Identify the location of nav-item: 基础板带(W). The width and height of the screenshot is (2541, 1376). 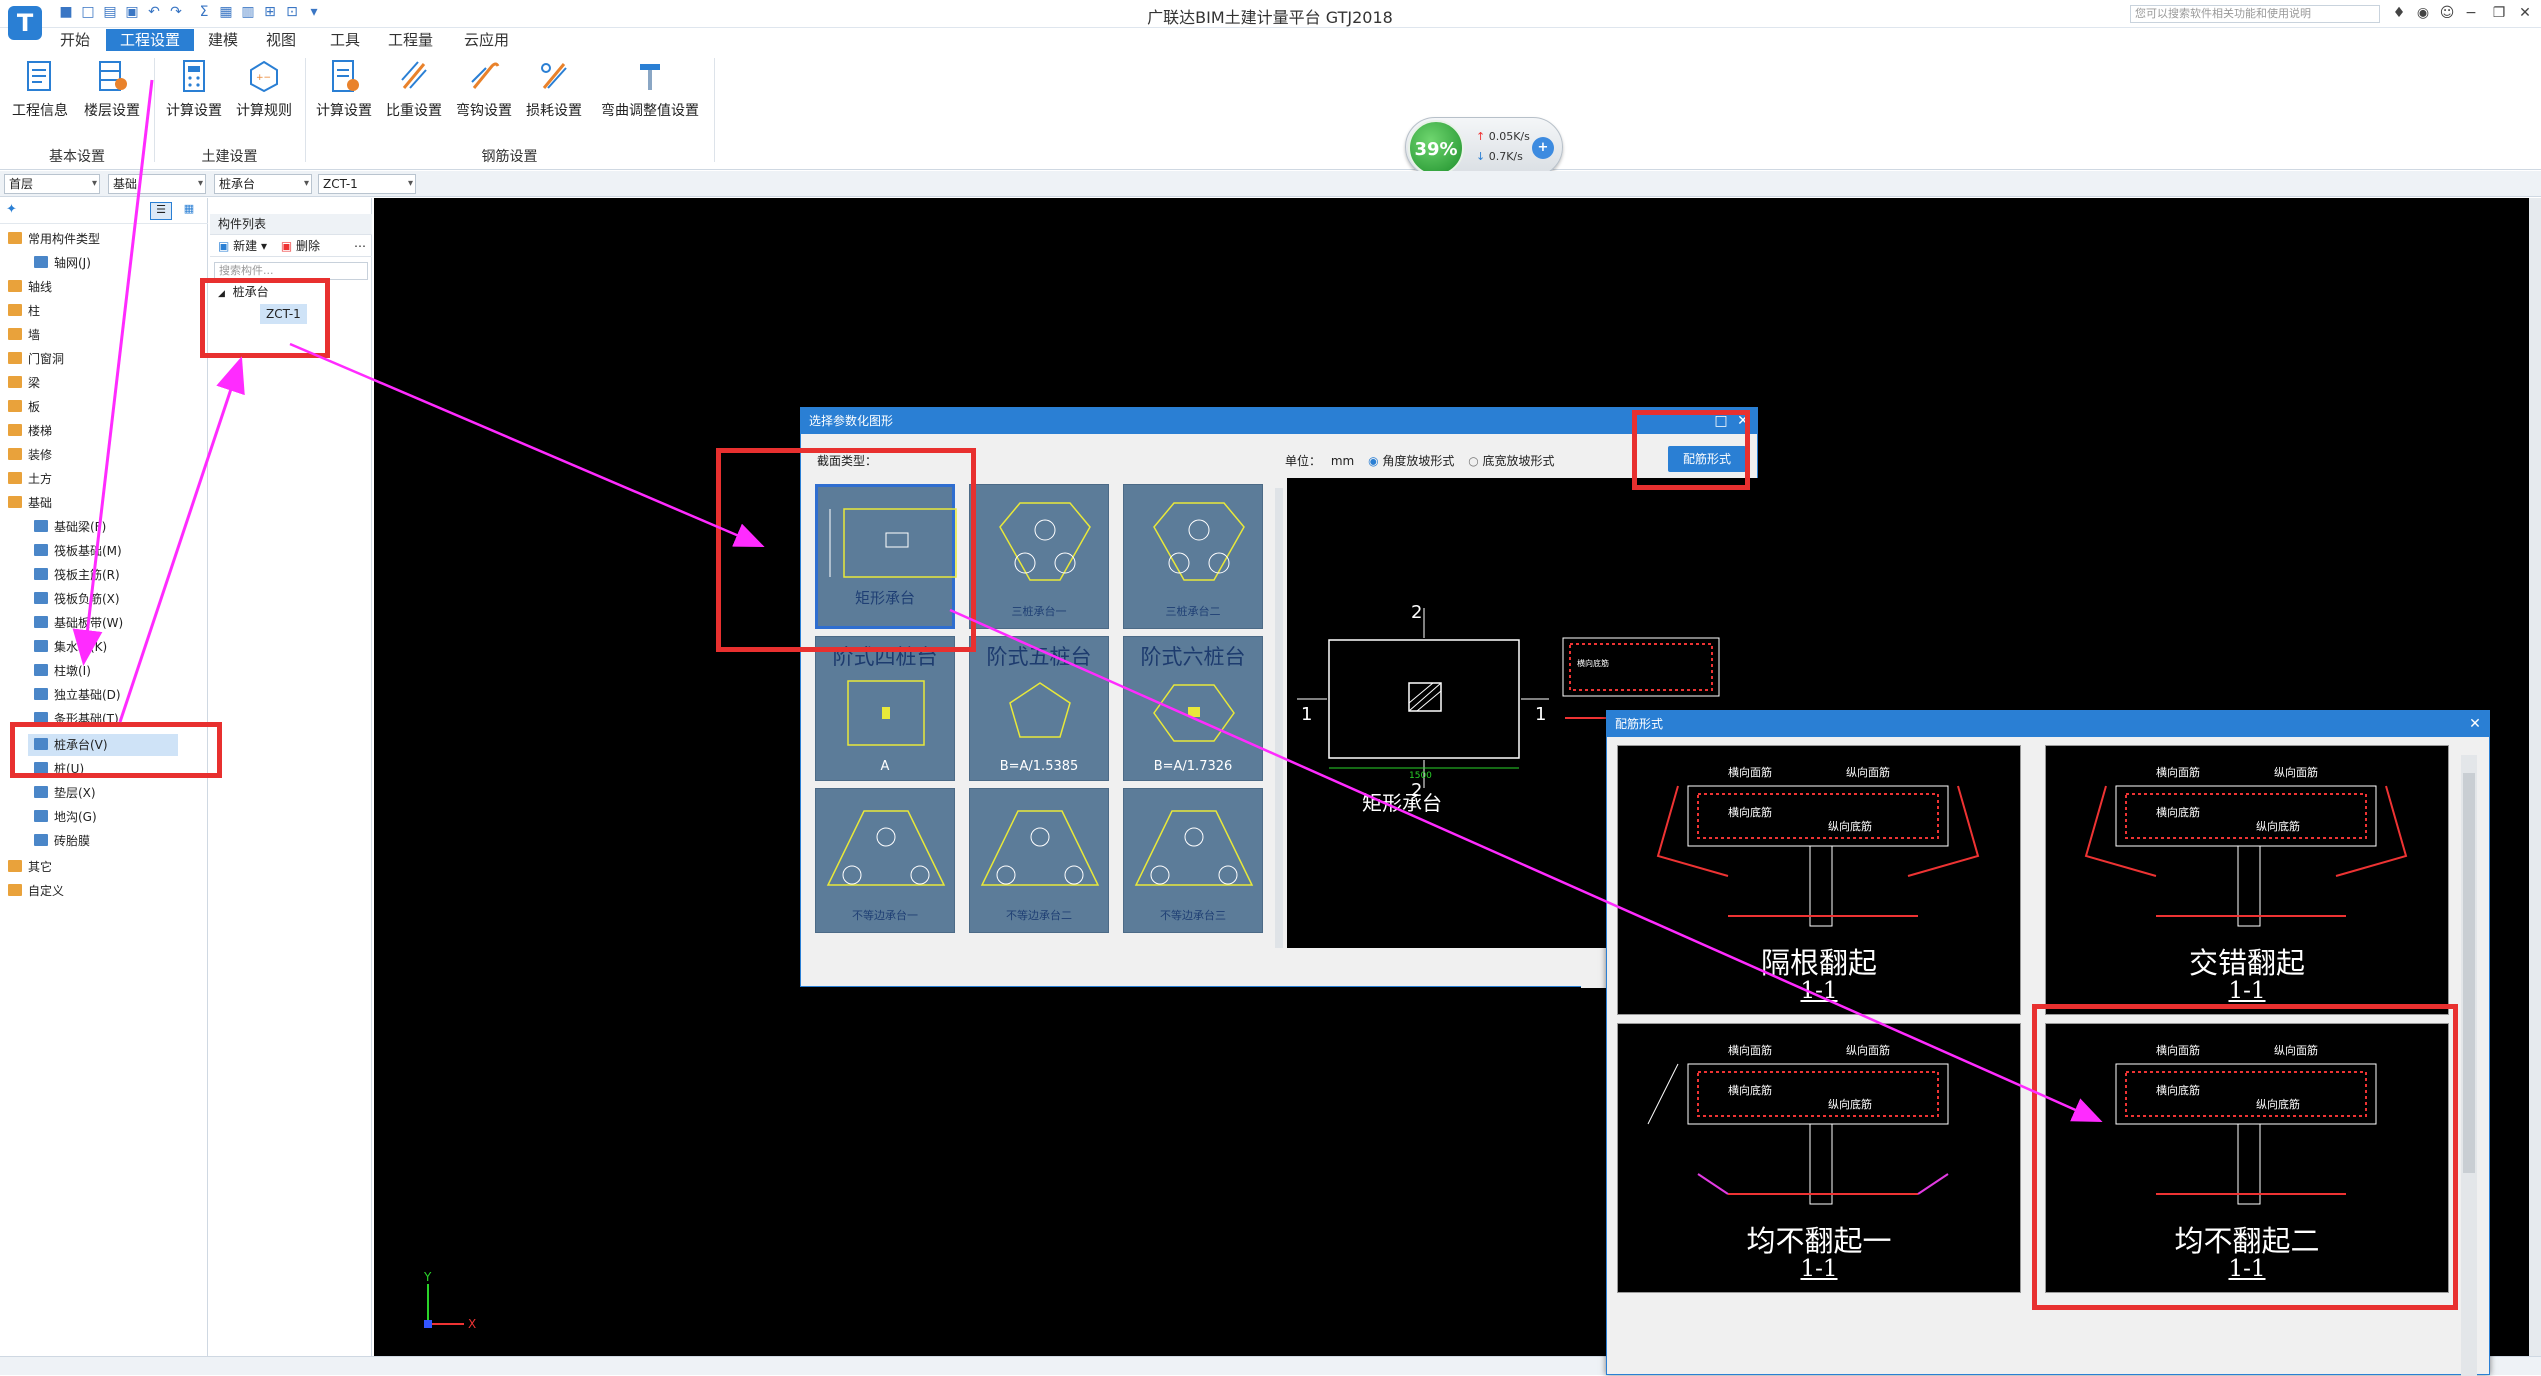
(103, 623).